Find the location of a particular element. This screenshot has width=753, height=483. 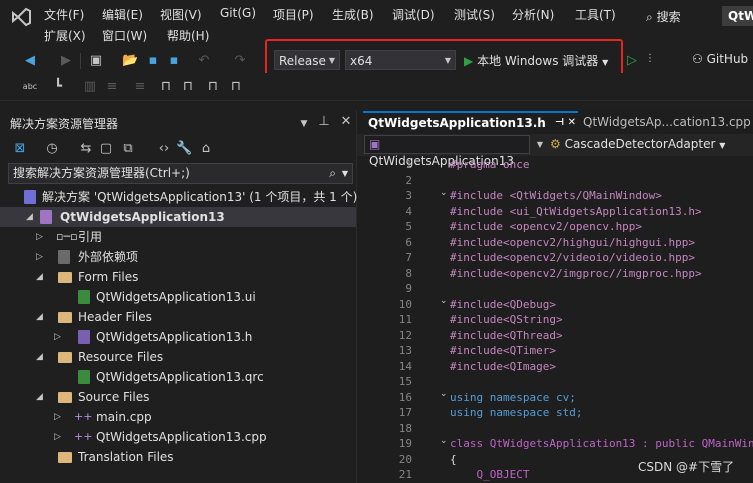

next-bookmark-icon: ⊓ is located at coordinates (188, 87).